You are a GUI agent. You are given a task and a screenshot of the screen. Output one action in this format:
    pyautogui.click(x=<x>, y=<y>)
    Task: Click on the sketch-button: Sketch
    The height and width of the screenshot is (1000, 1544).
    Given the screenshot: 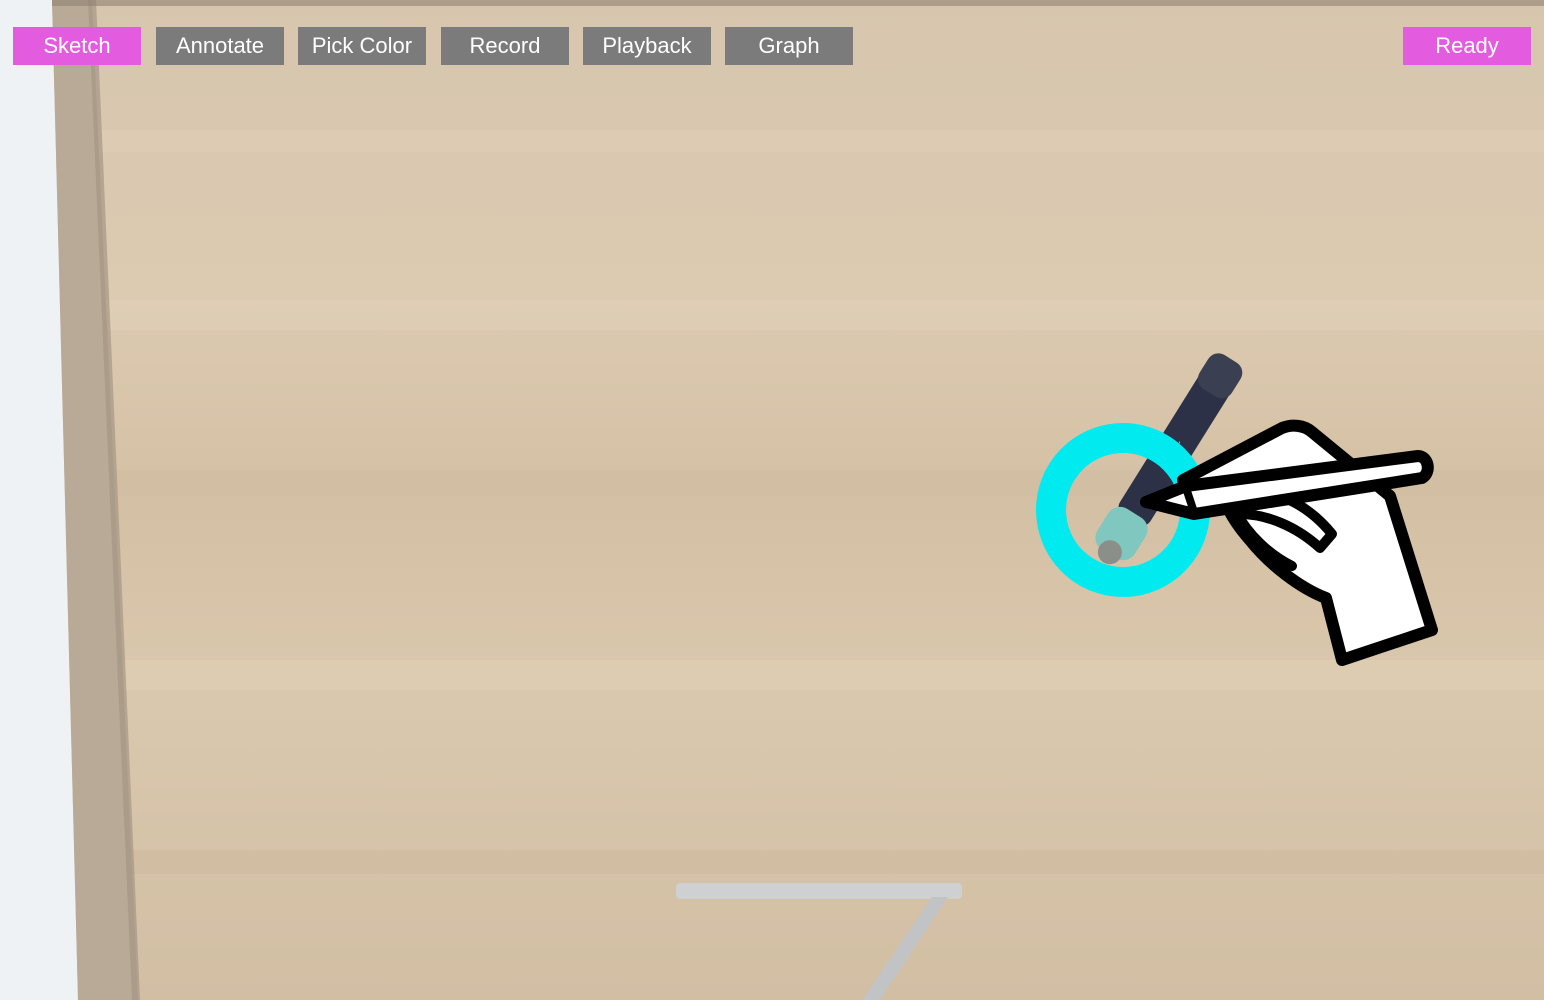 What is the action you would take?
    pyautogui.click(x=77, y=46)
    